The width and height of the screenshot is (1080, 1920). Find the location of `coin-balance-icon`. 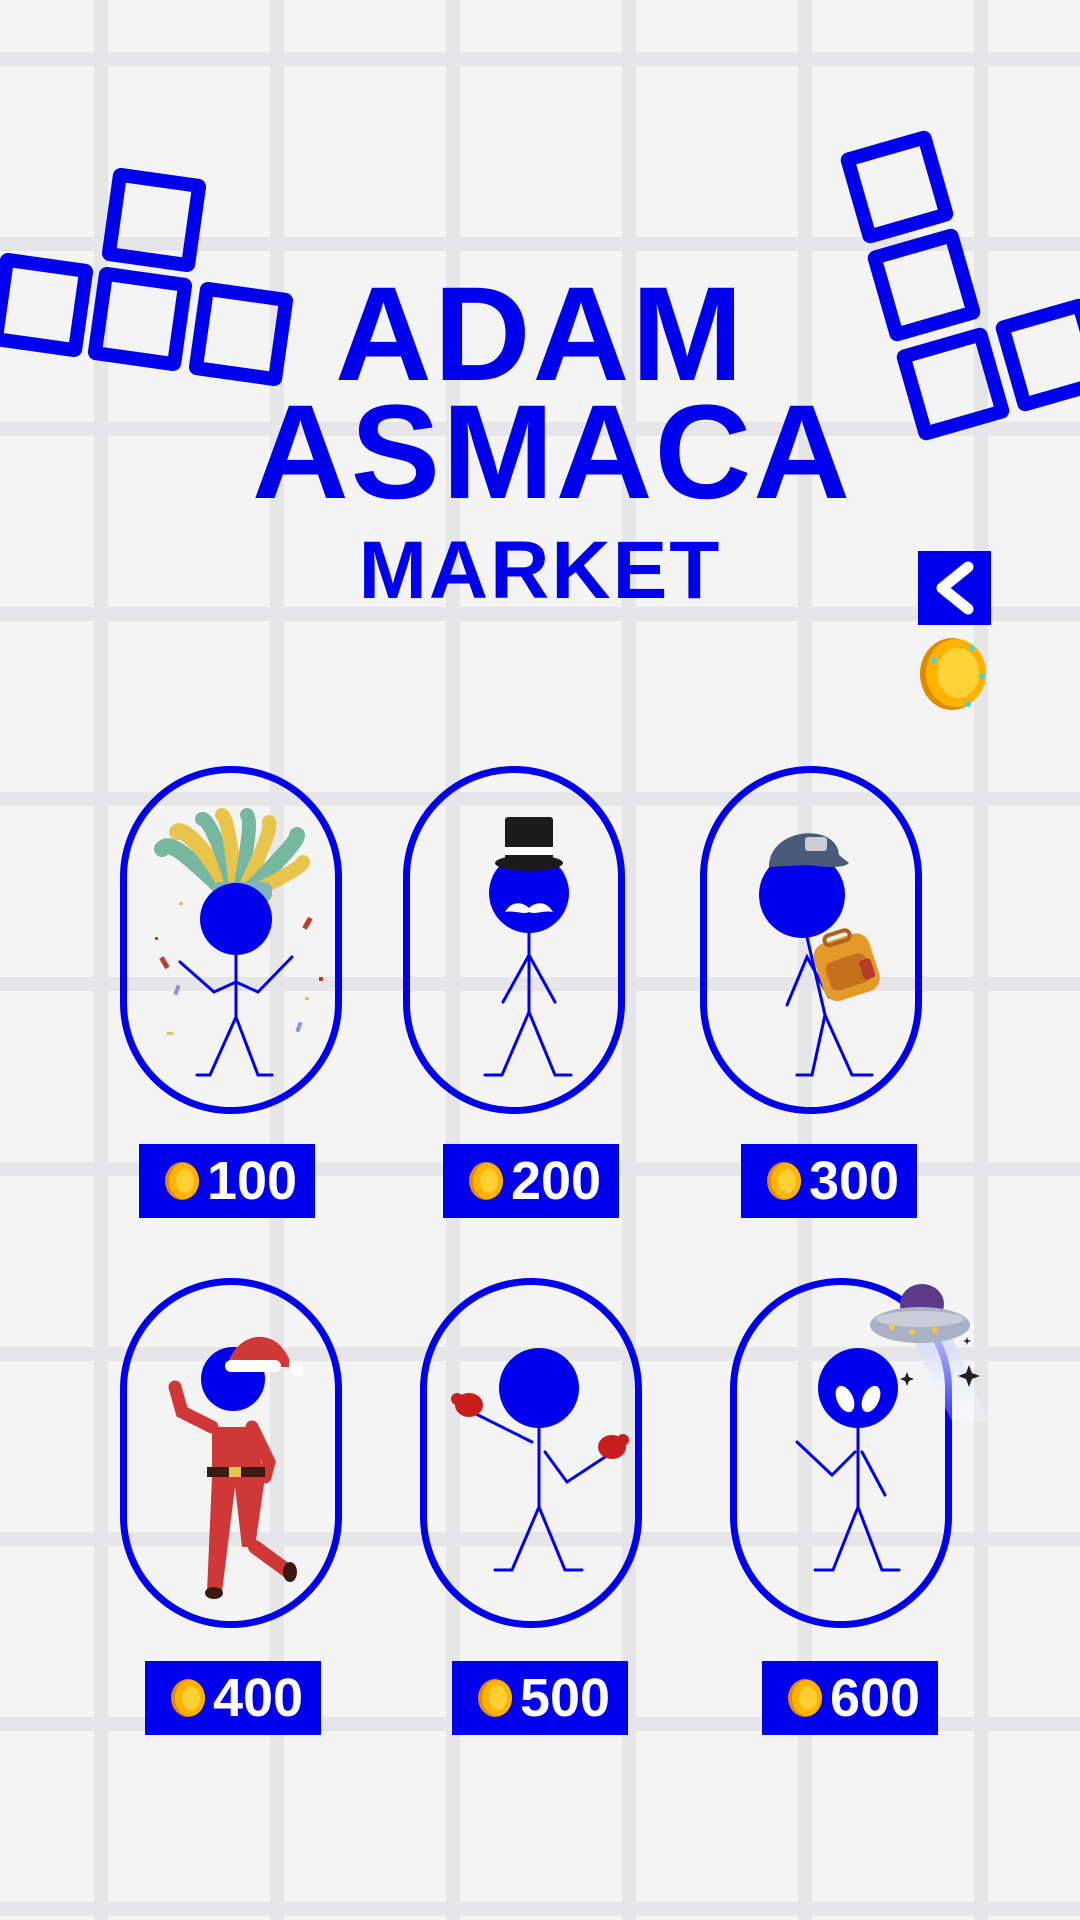

coin-balance-icon is located at coordinates (954, 676).